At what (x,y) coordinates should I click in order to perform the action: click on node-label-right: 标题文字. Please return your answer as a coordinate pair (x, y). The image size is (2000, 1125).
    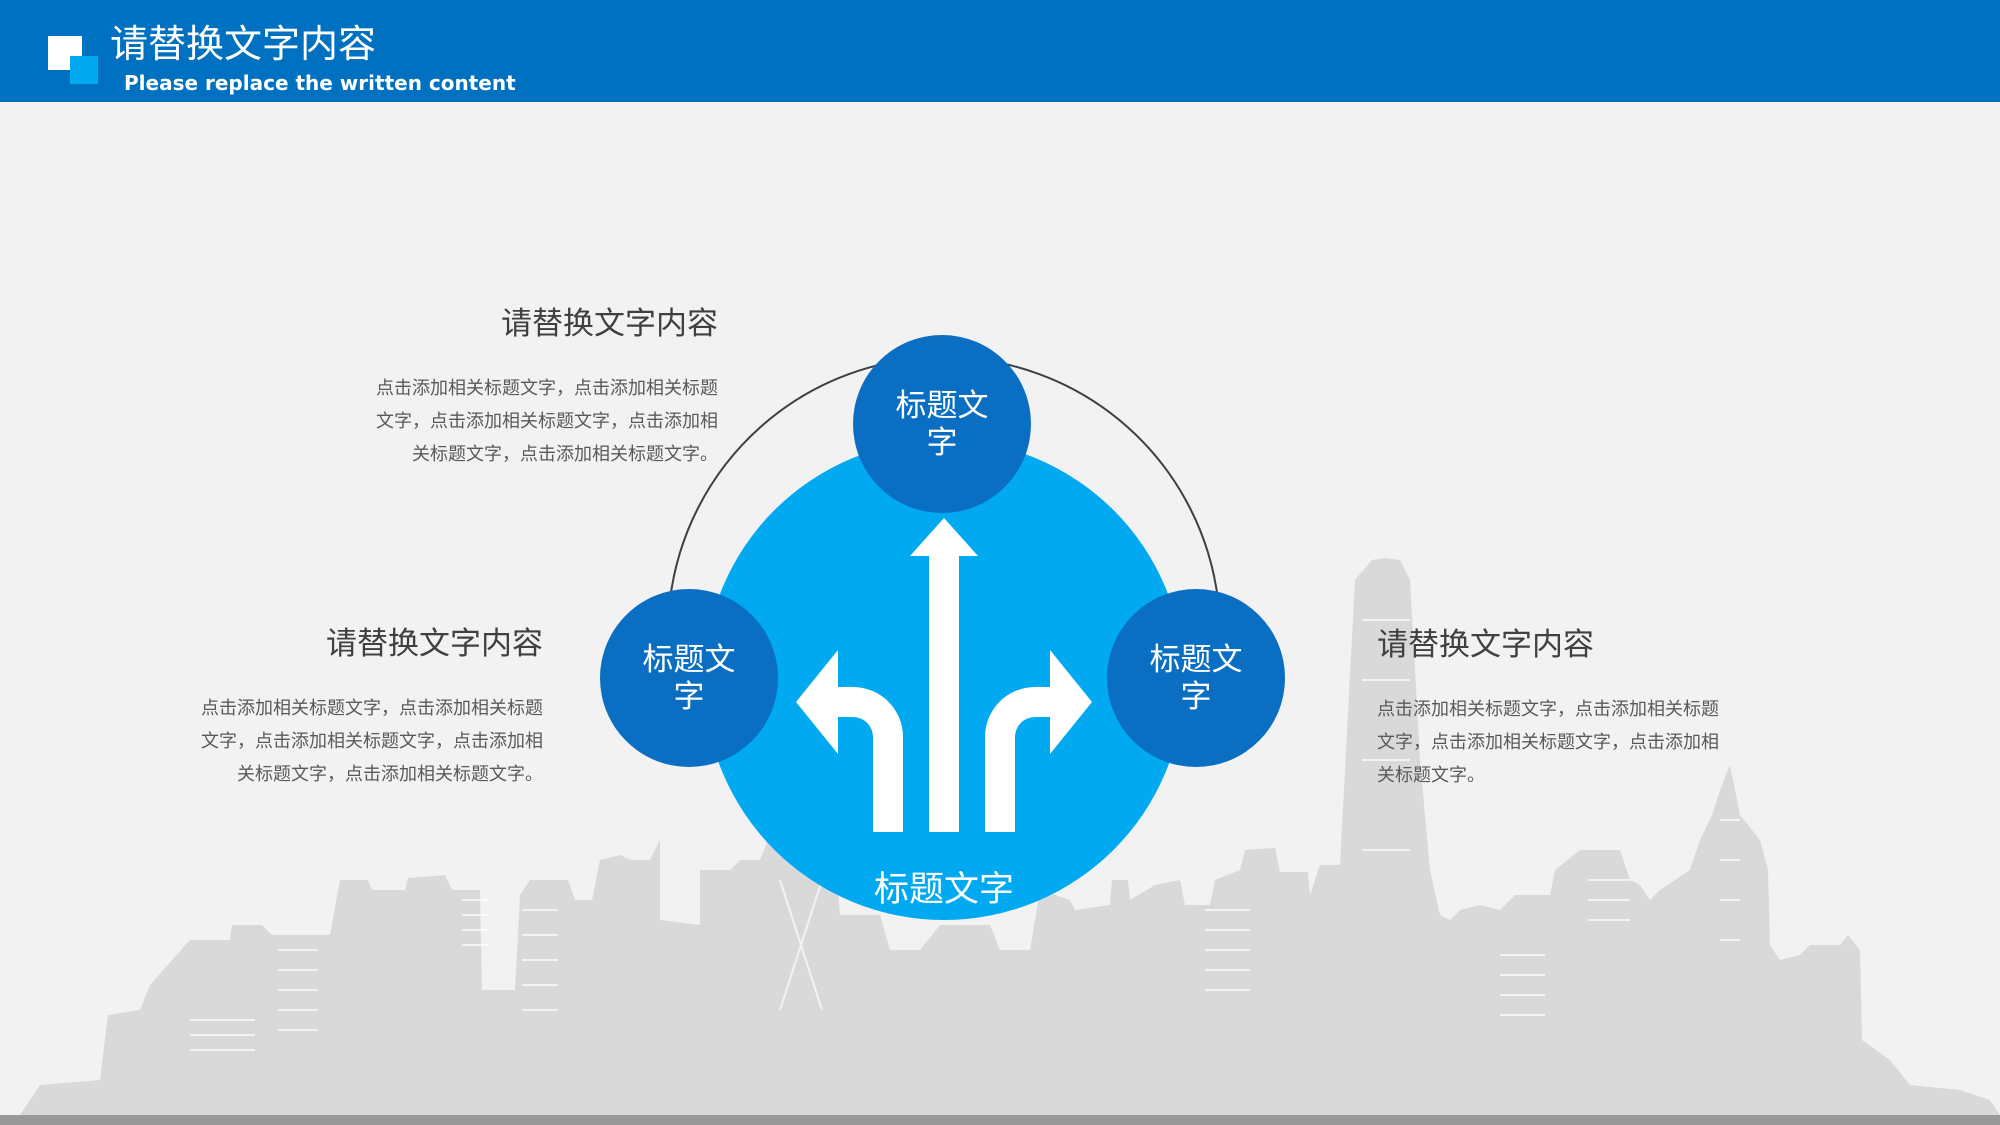
    Looking at the image, I should click on (1196, 678).